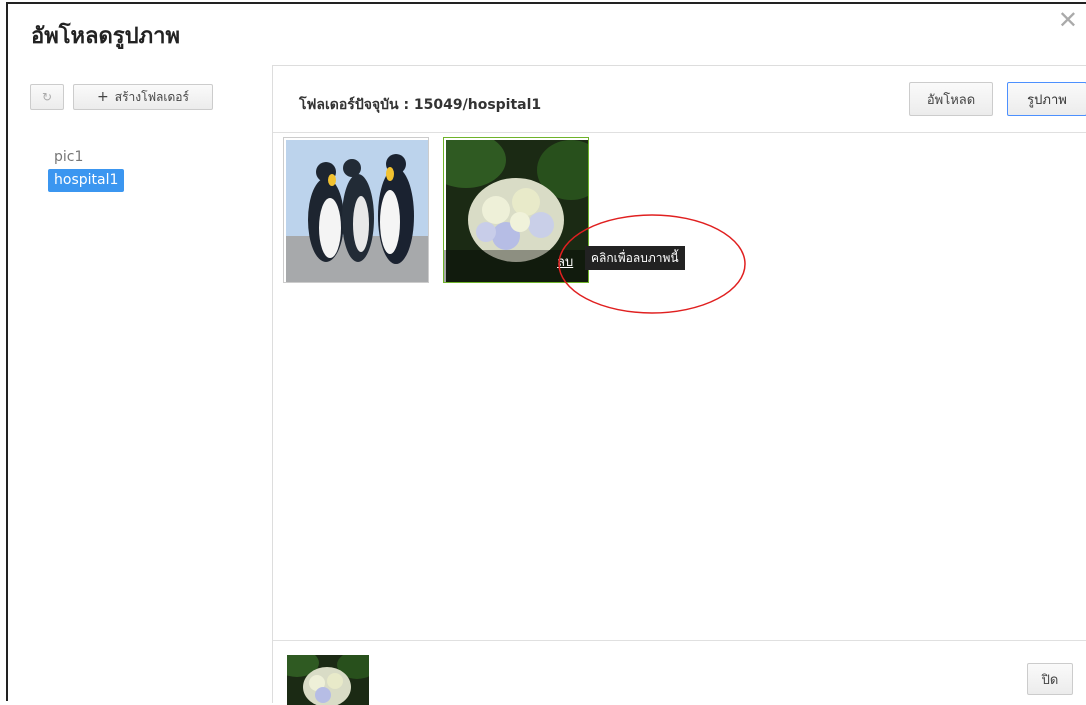 This screenshot has height=705, width=1086. What do you see at coordinates (1050, 679) in the screenshot?
I see `close-button: ปิด` at bounding box center [1050, 679].